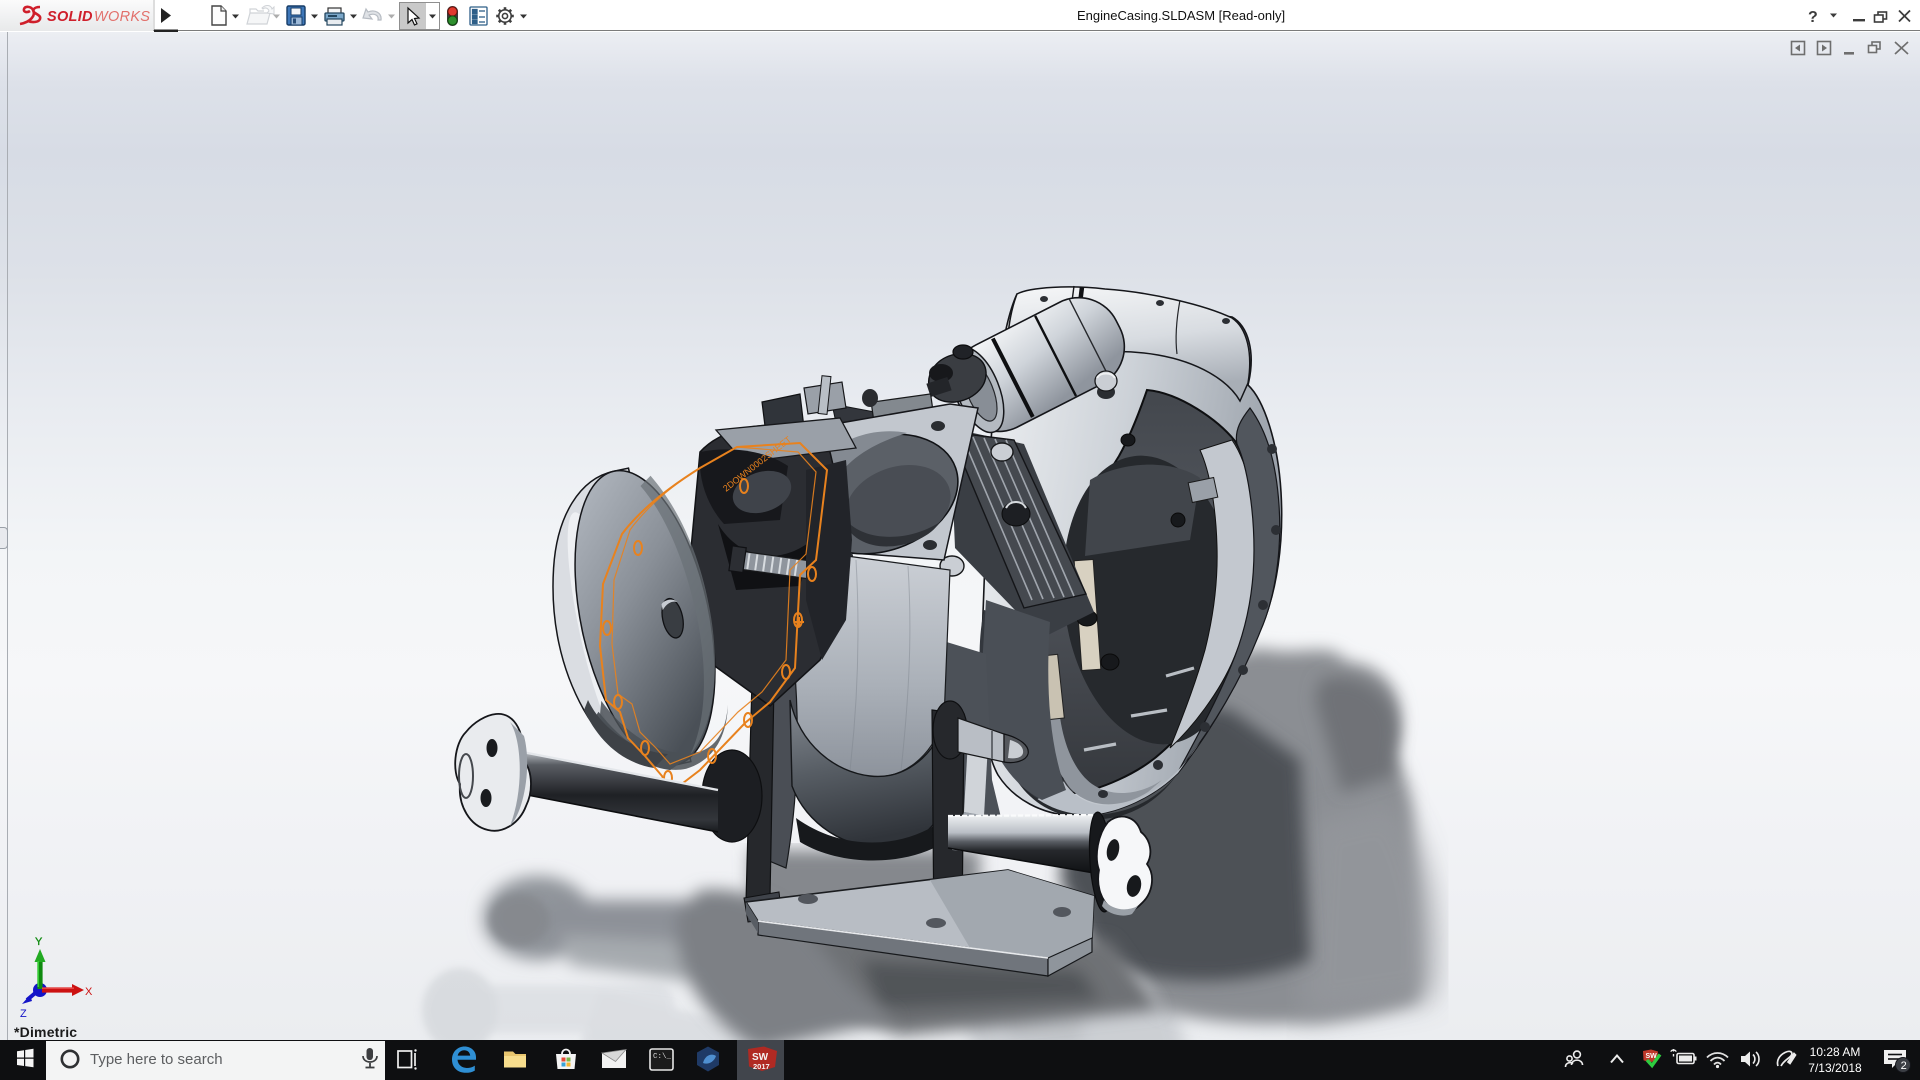  What do you see at coordinates (122, 17) in the screenshot?
I see `svg-text: WORKS` at bounding box center [122, 17].